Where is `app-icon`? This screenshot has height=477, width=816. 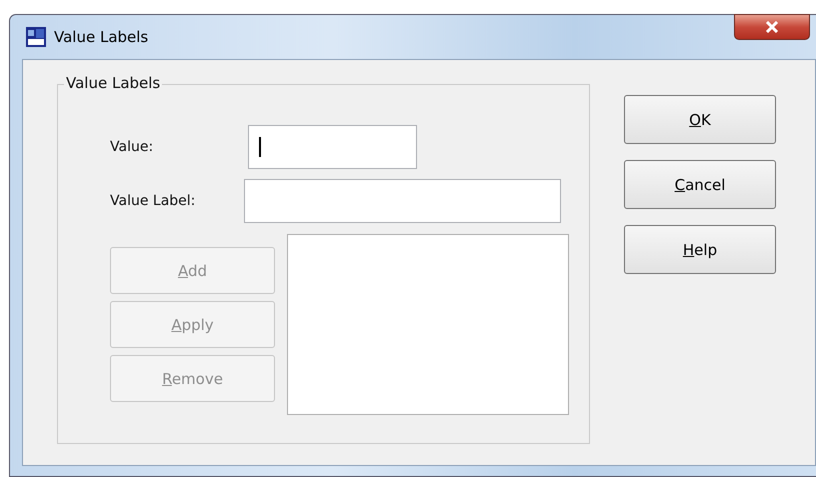 app-icon is located at coordinates (36, 37).